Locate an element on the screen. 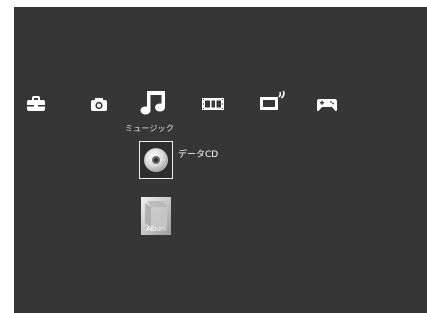 The image size is (427, 313). gamepad-icon is located at coordinates (327, 104).